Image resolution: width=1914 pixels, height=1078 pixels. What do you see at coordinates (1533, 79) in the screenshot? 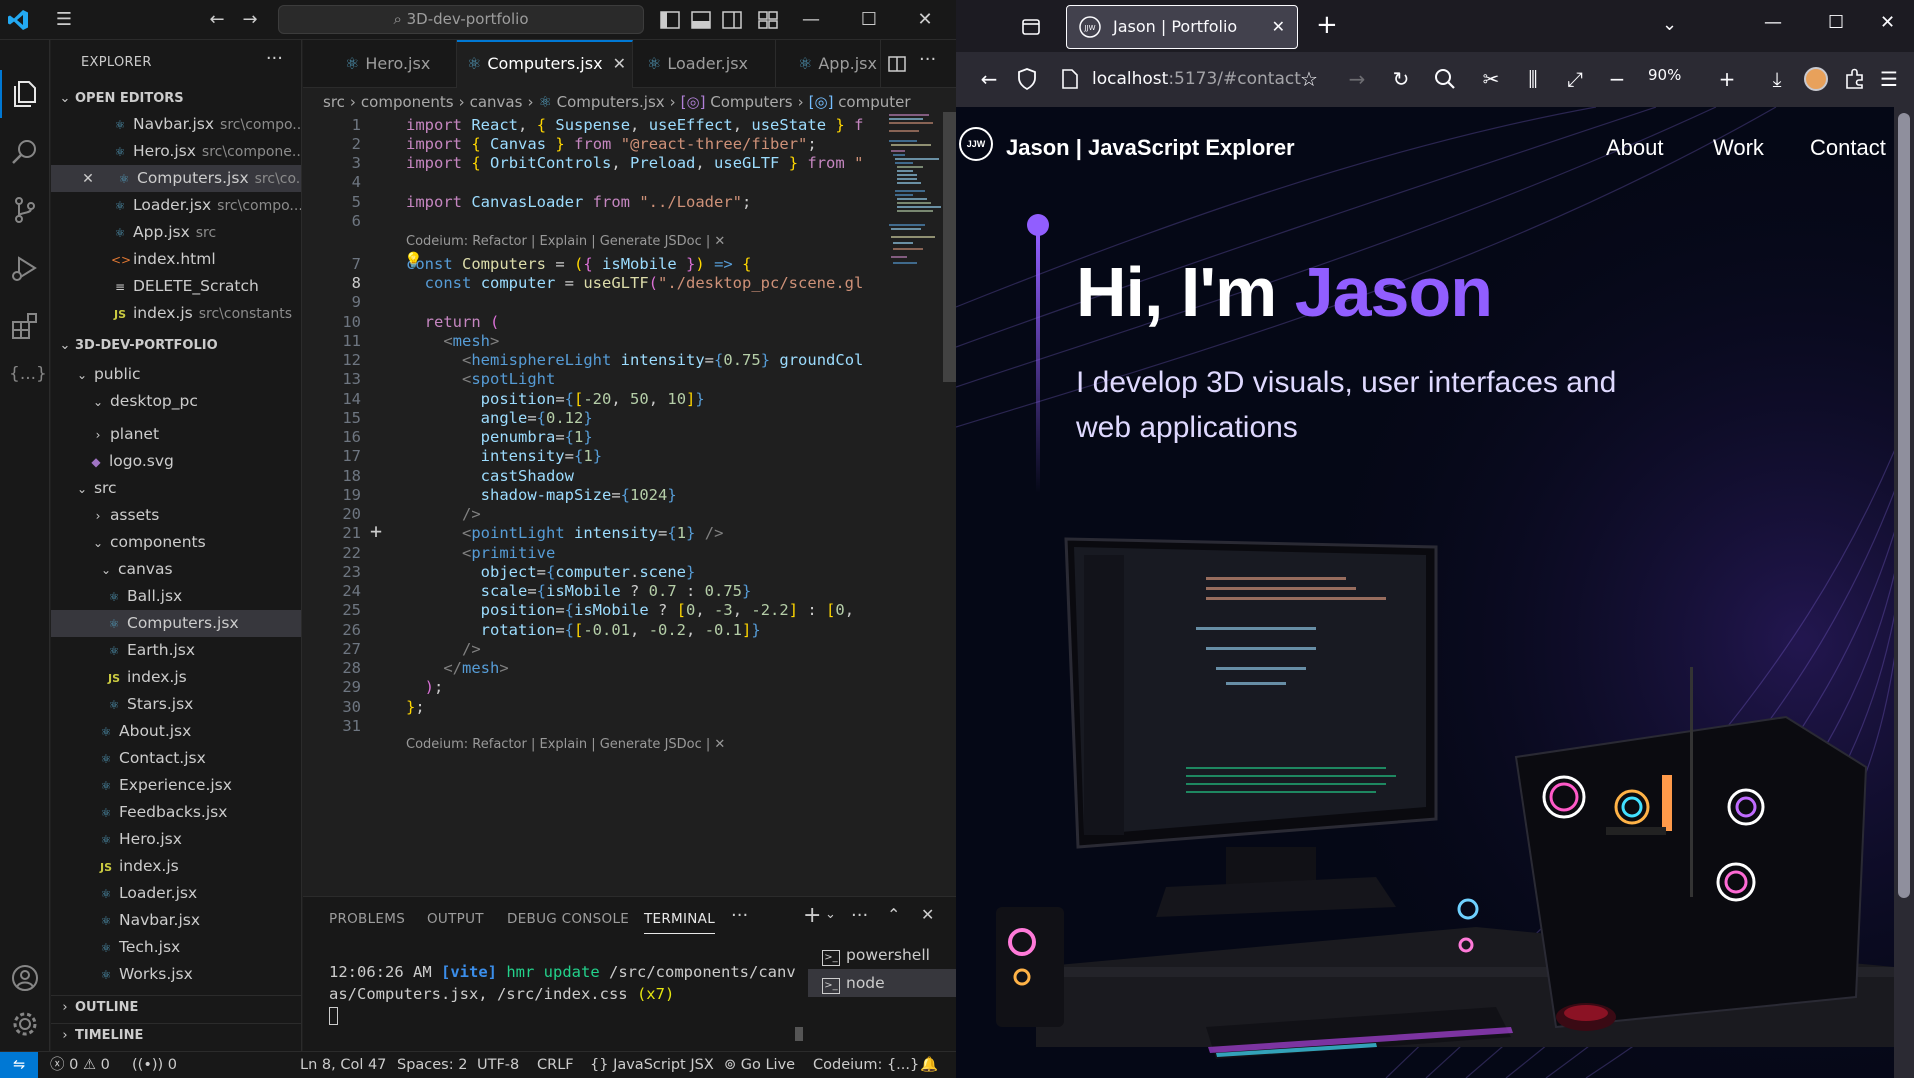
I see `library-icon: ⫼` at bounding box center [1533, 79].